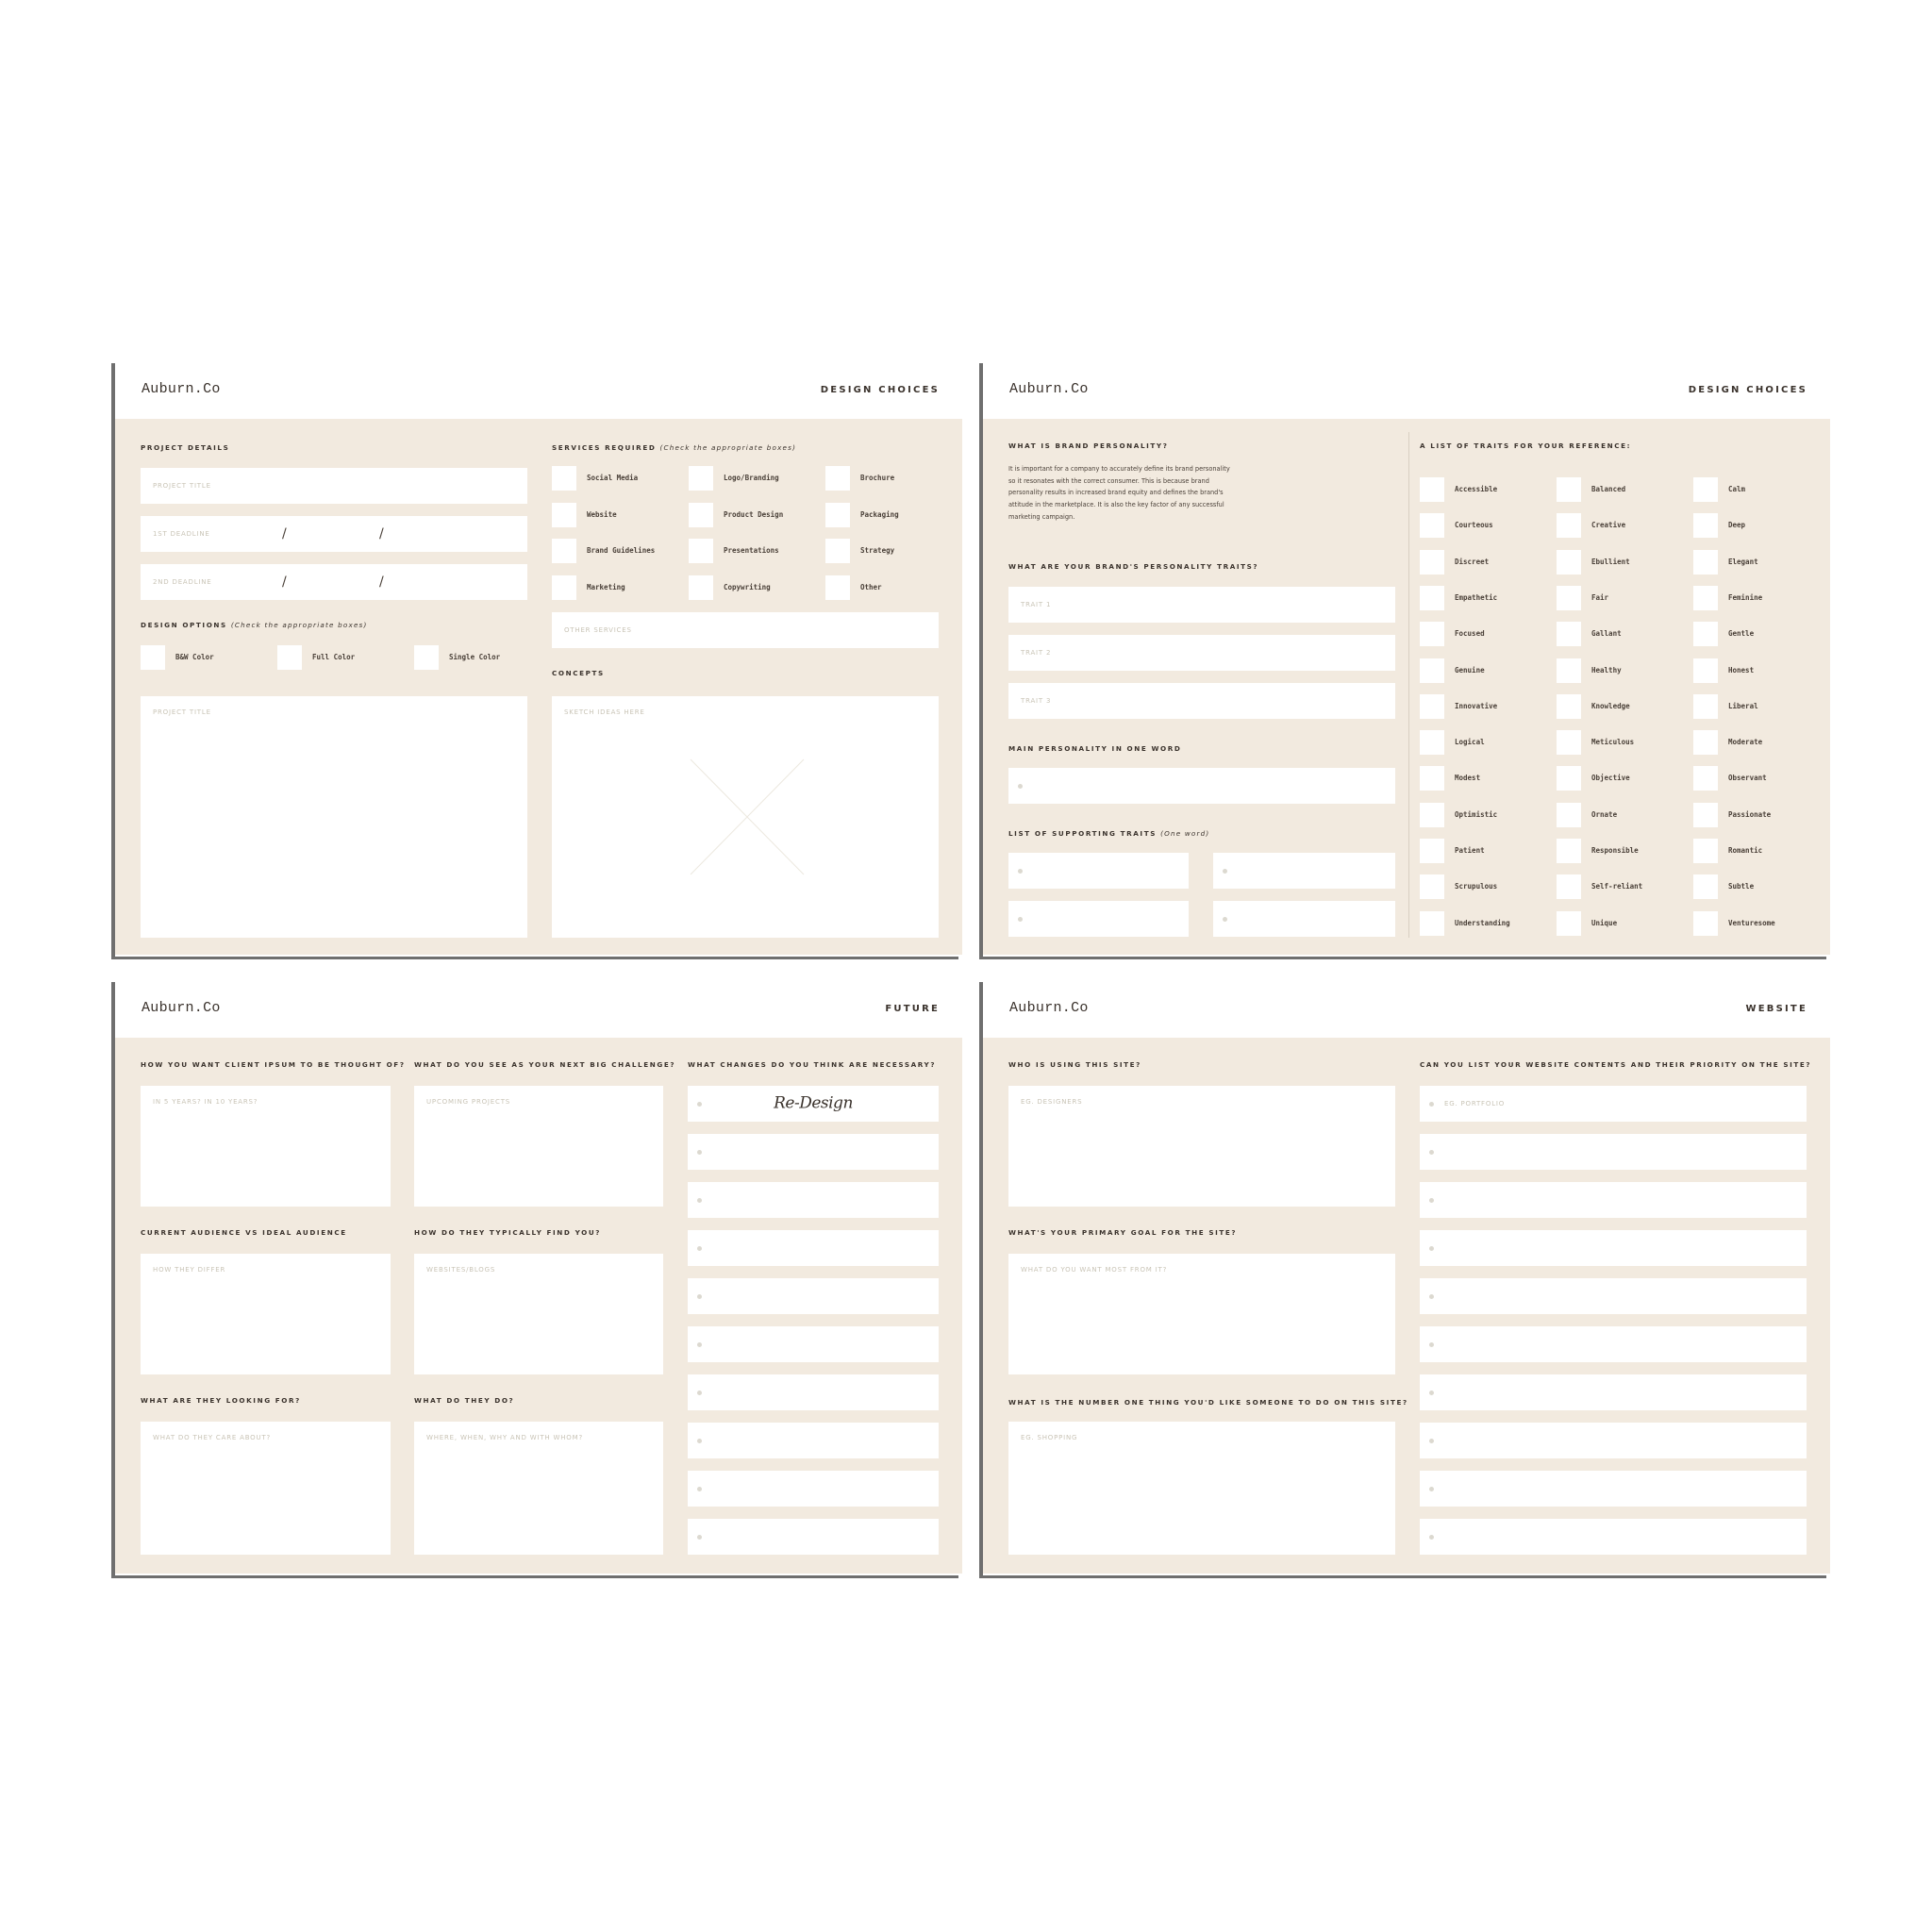  Describe the element at coordinates (266, 1314) in the screenshot. I see `audience-area: HOW THEY DIFFER` at that location.